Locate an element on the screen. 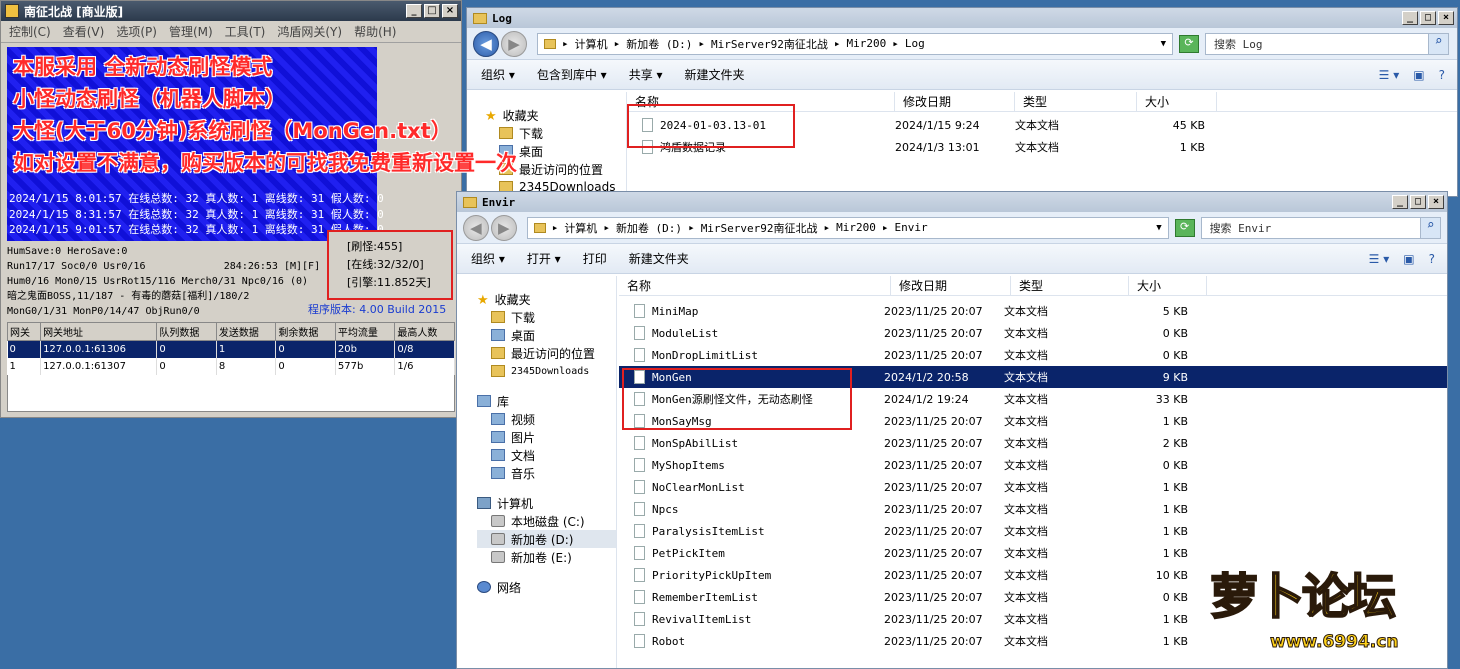 Image resolution: width=1460 pixels, height=669 pixels. file-row: MyShopItems 2023/11/25 20:07 文本文档 0 KB is located at coordinates (1033, 465).